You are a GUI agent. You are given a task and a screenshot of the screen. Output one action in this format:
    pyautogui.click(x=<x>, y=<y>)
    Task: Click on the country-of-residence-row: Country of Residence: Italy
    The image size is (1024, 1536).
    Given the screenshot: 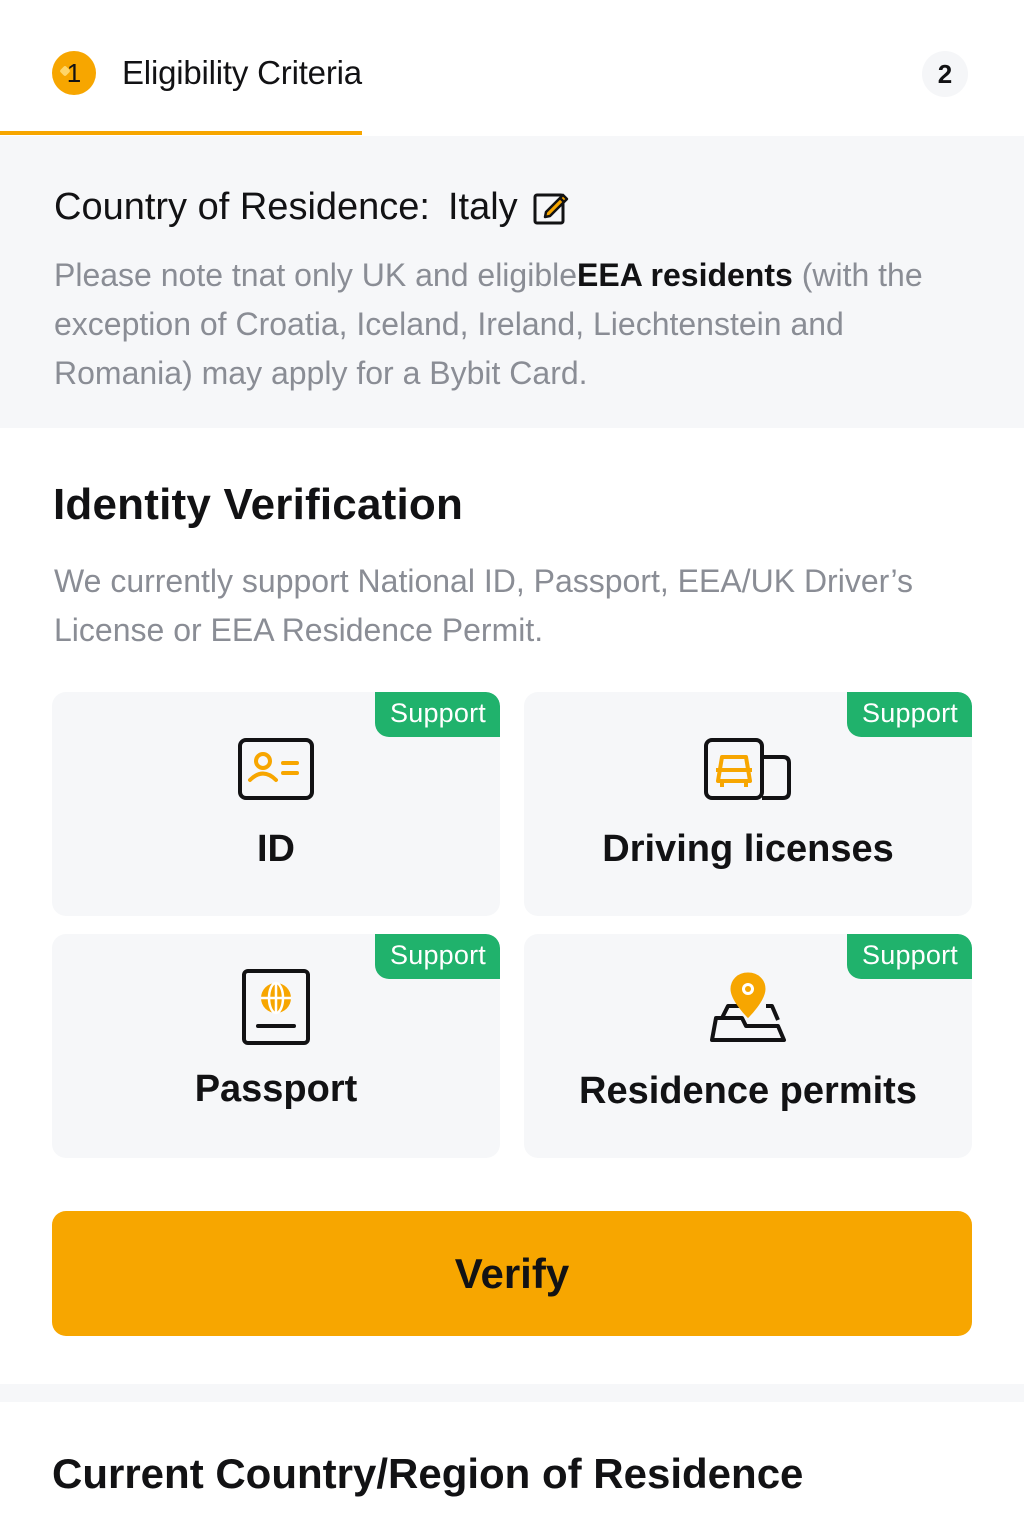 What is the action you would take?
    pyautogui.click(x=313, y=207)
    